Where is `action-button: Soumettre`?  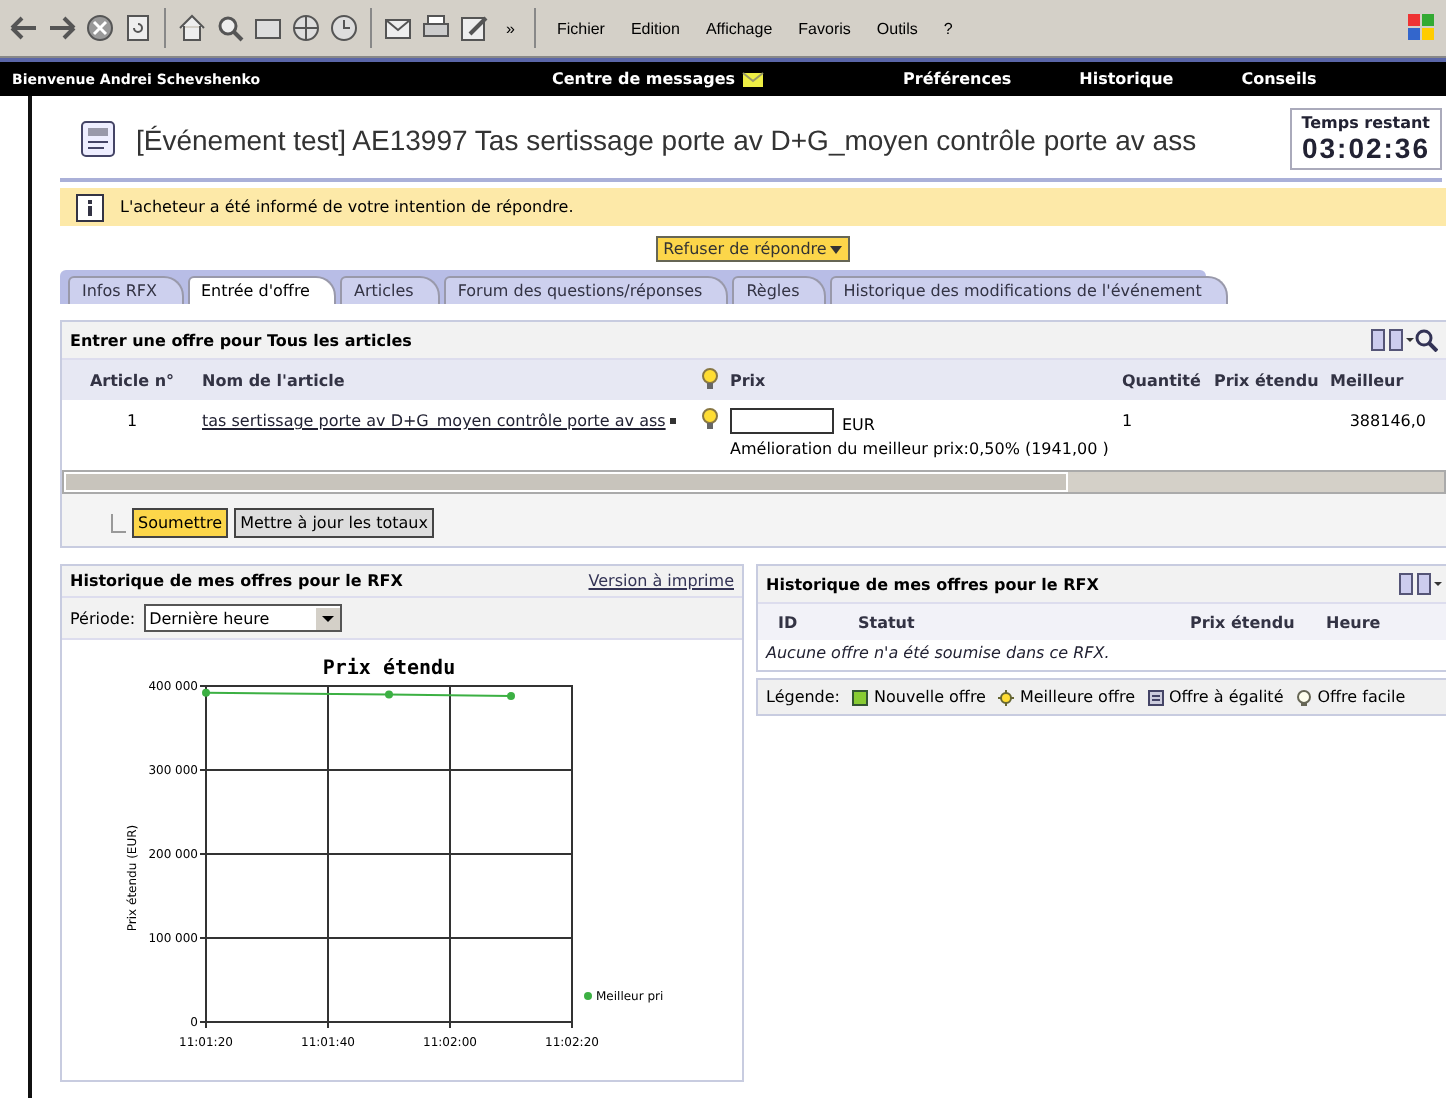 action-button: Soumettre is located at coordinates (180, 523).